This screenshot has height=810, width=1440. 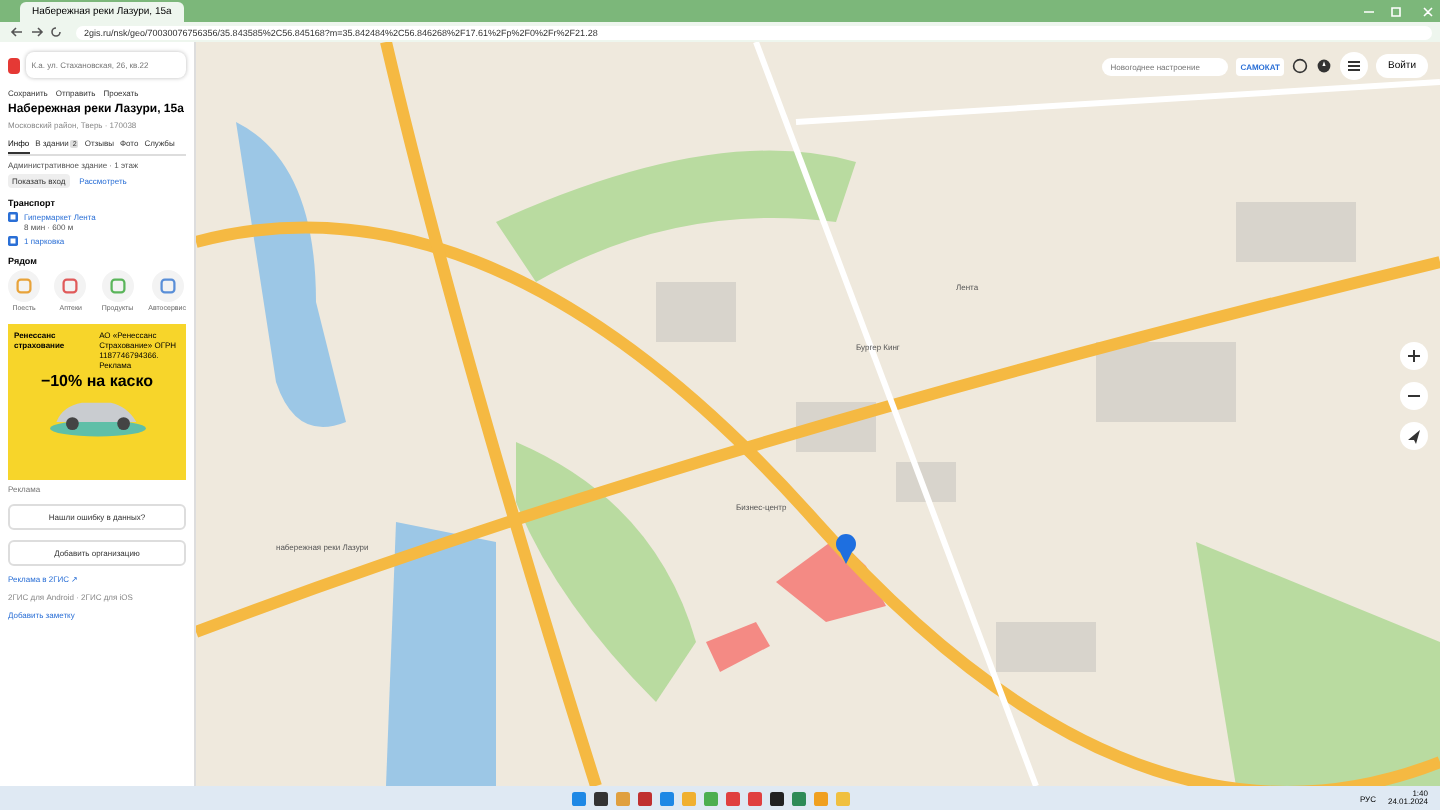 I want to click on compass-icon, so click(x=1324, y=66).